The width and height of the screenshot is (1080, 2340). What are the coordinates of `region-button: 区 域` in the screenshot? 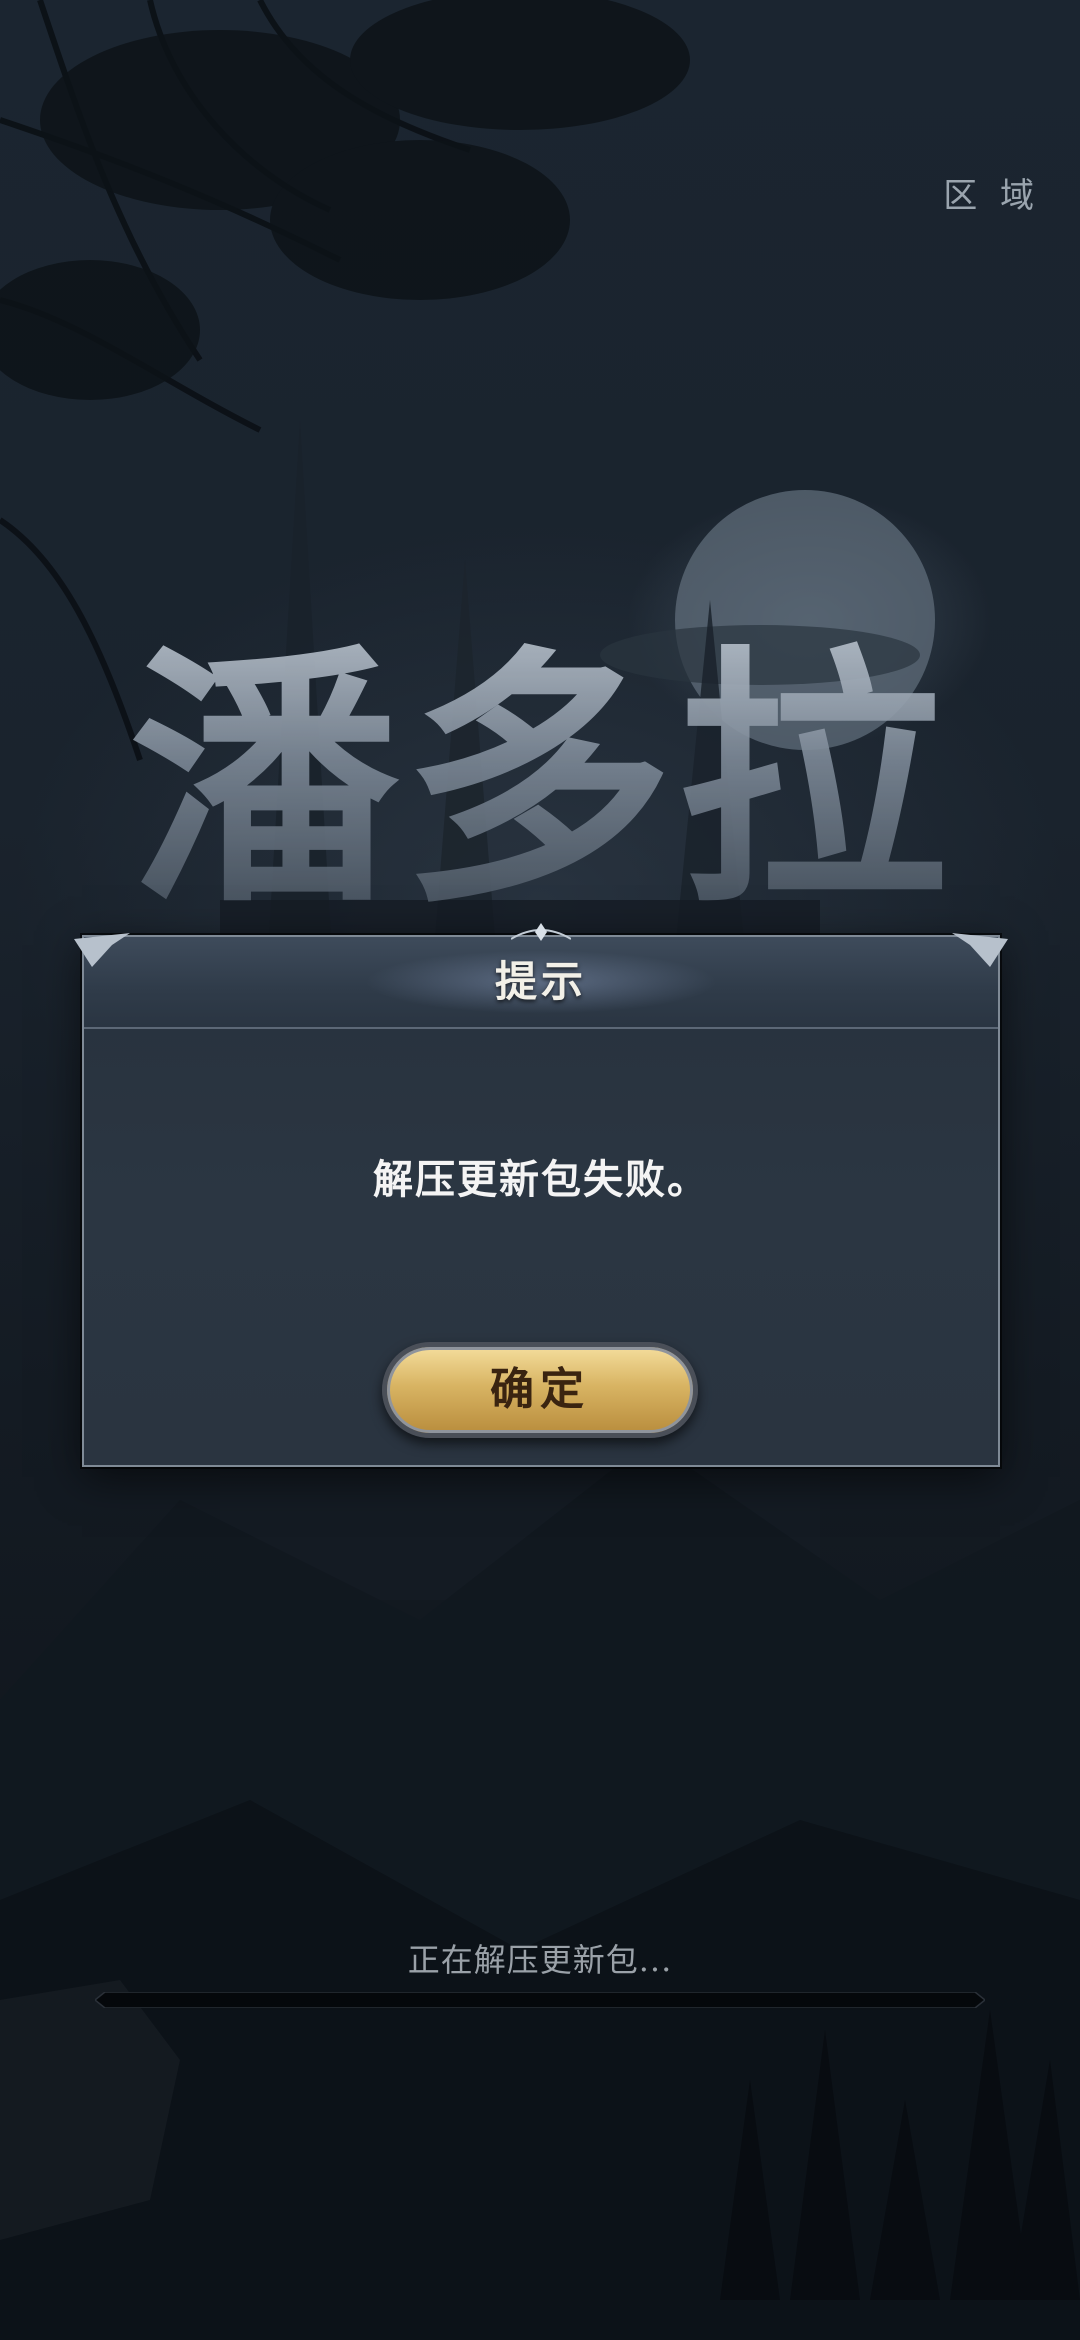 It's located at (991, 192).